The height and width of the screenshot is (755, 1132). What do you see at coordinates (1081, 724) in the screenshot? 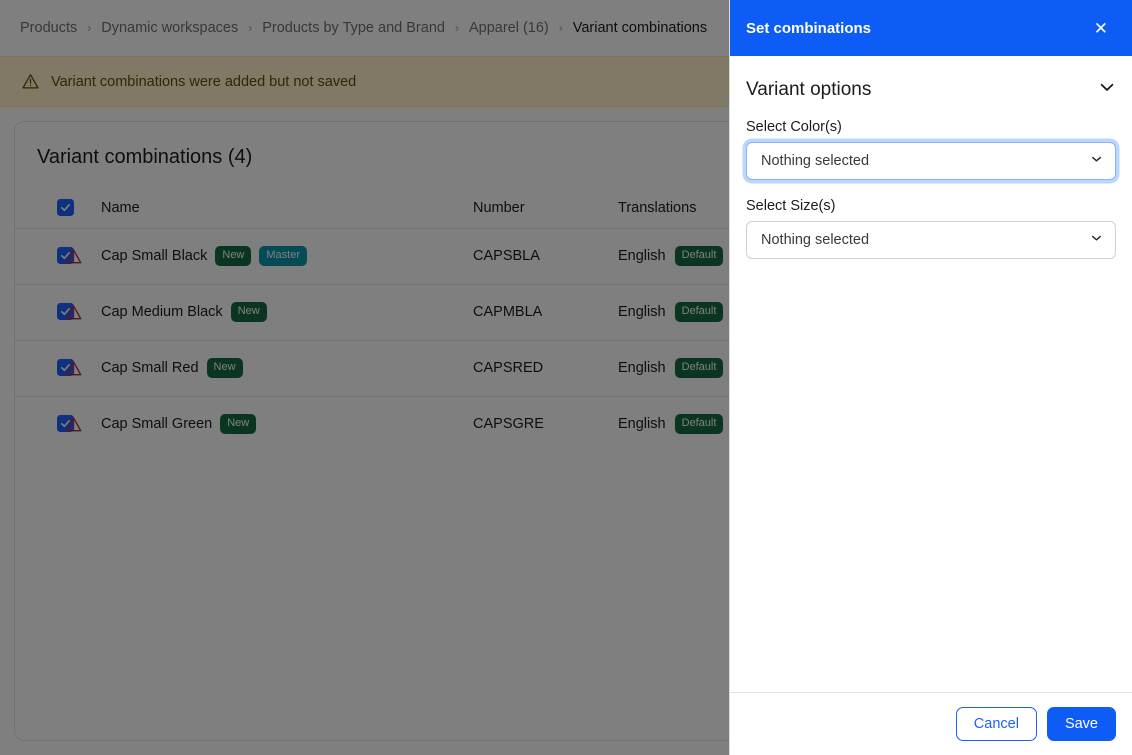
I see `save-button: Save` at bounding box center [1081, 724].